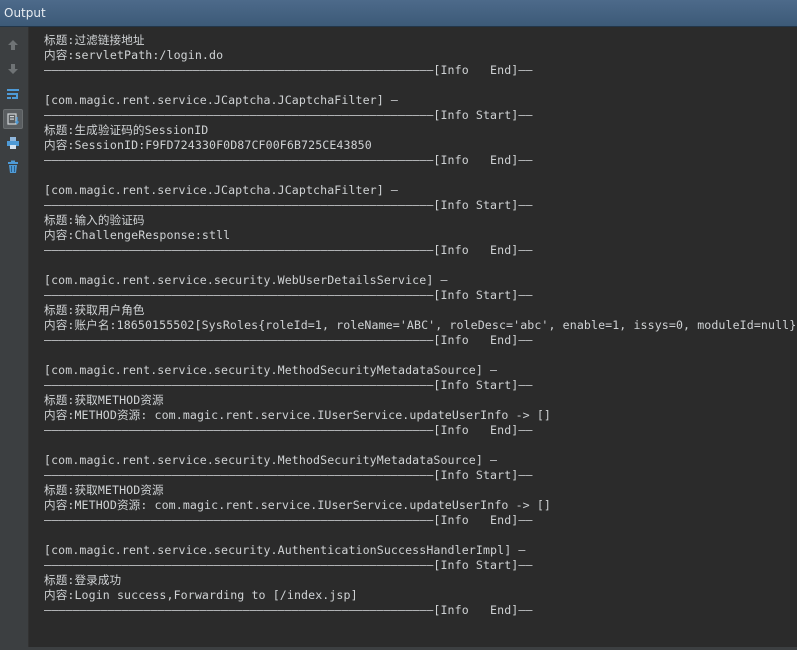 This screenshot has width=797, height=650. What do you see at coordinates (398, 13) in the screenshot?
I see `output-title-bar: Output` at bounding box center [398, 13].